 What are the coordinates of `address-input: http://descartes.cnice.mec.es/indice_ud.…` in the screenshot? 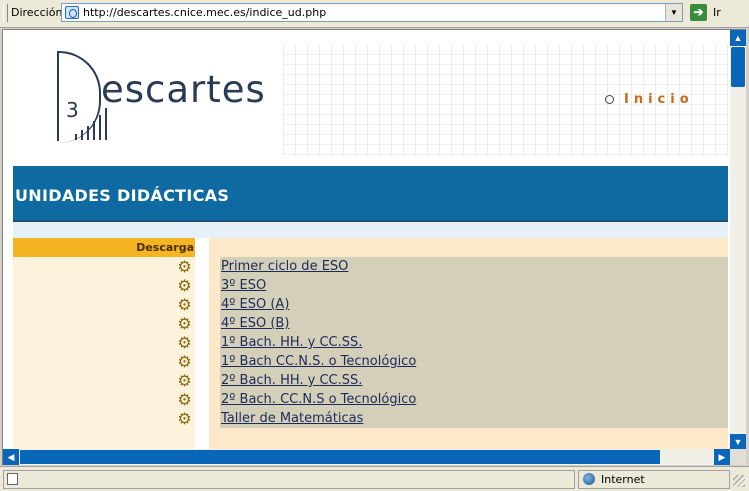 It's located at (372, 12).